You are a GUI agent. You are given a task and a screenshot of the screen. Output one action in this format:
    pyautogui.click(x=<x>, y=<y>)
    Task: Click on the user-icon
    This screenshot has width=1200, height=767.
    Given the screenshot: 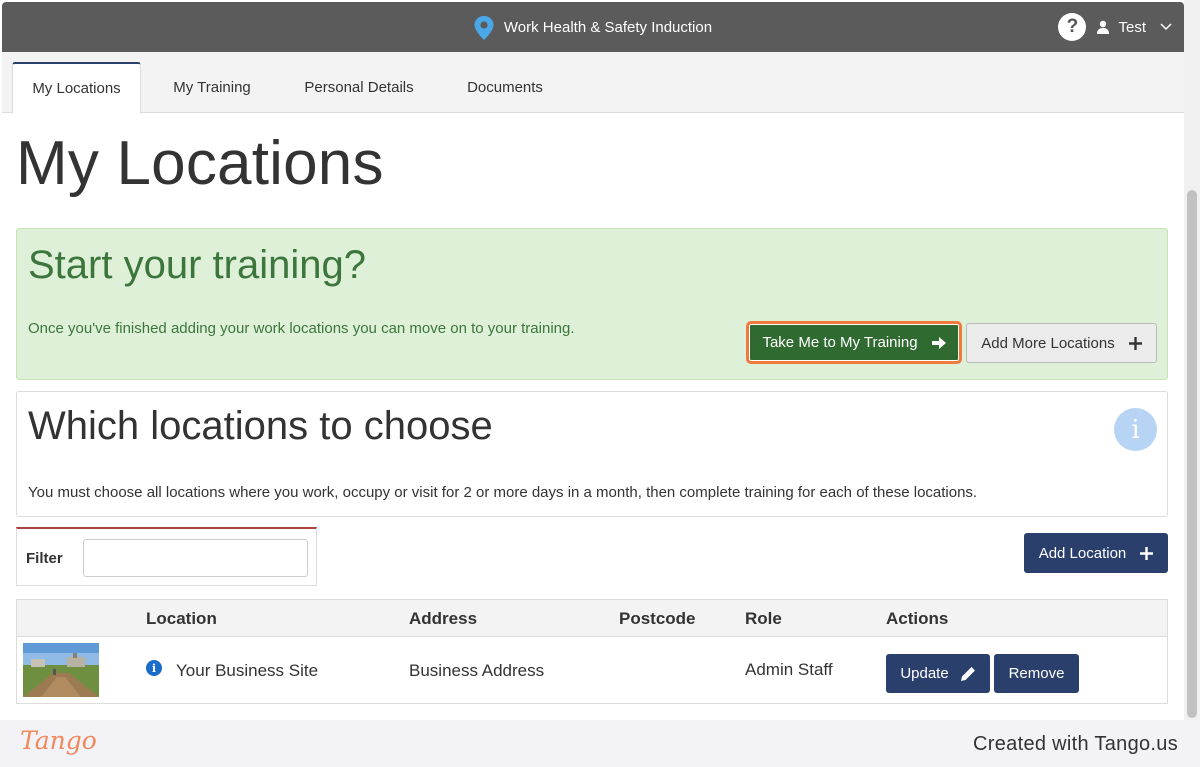 What is the action you would take?
    pyautogui.click(x=1103, y=27)
    